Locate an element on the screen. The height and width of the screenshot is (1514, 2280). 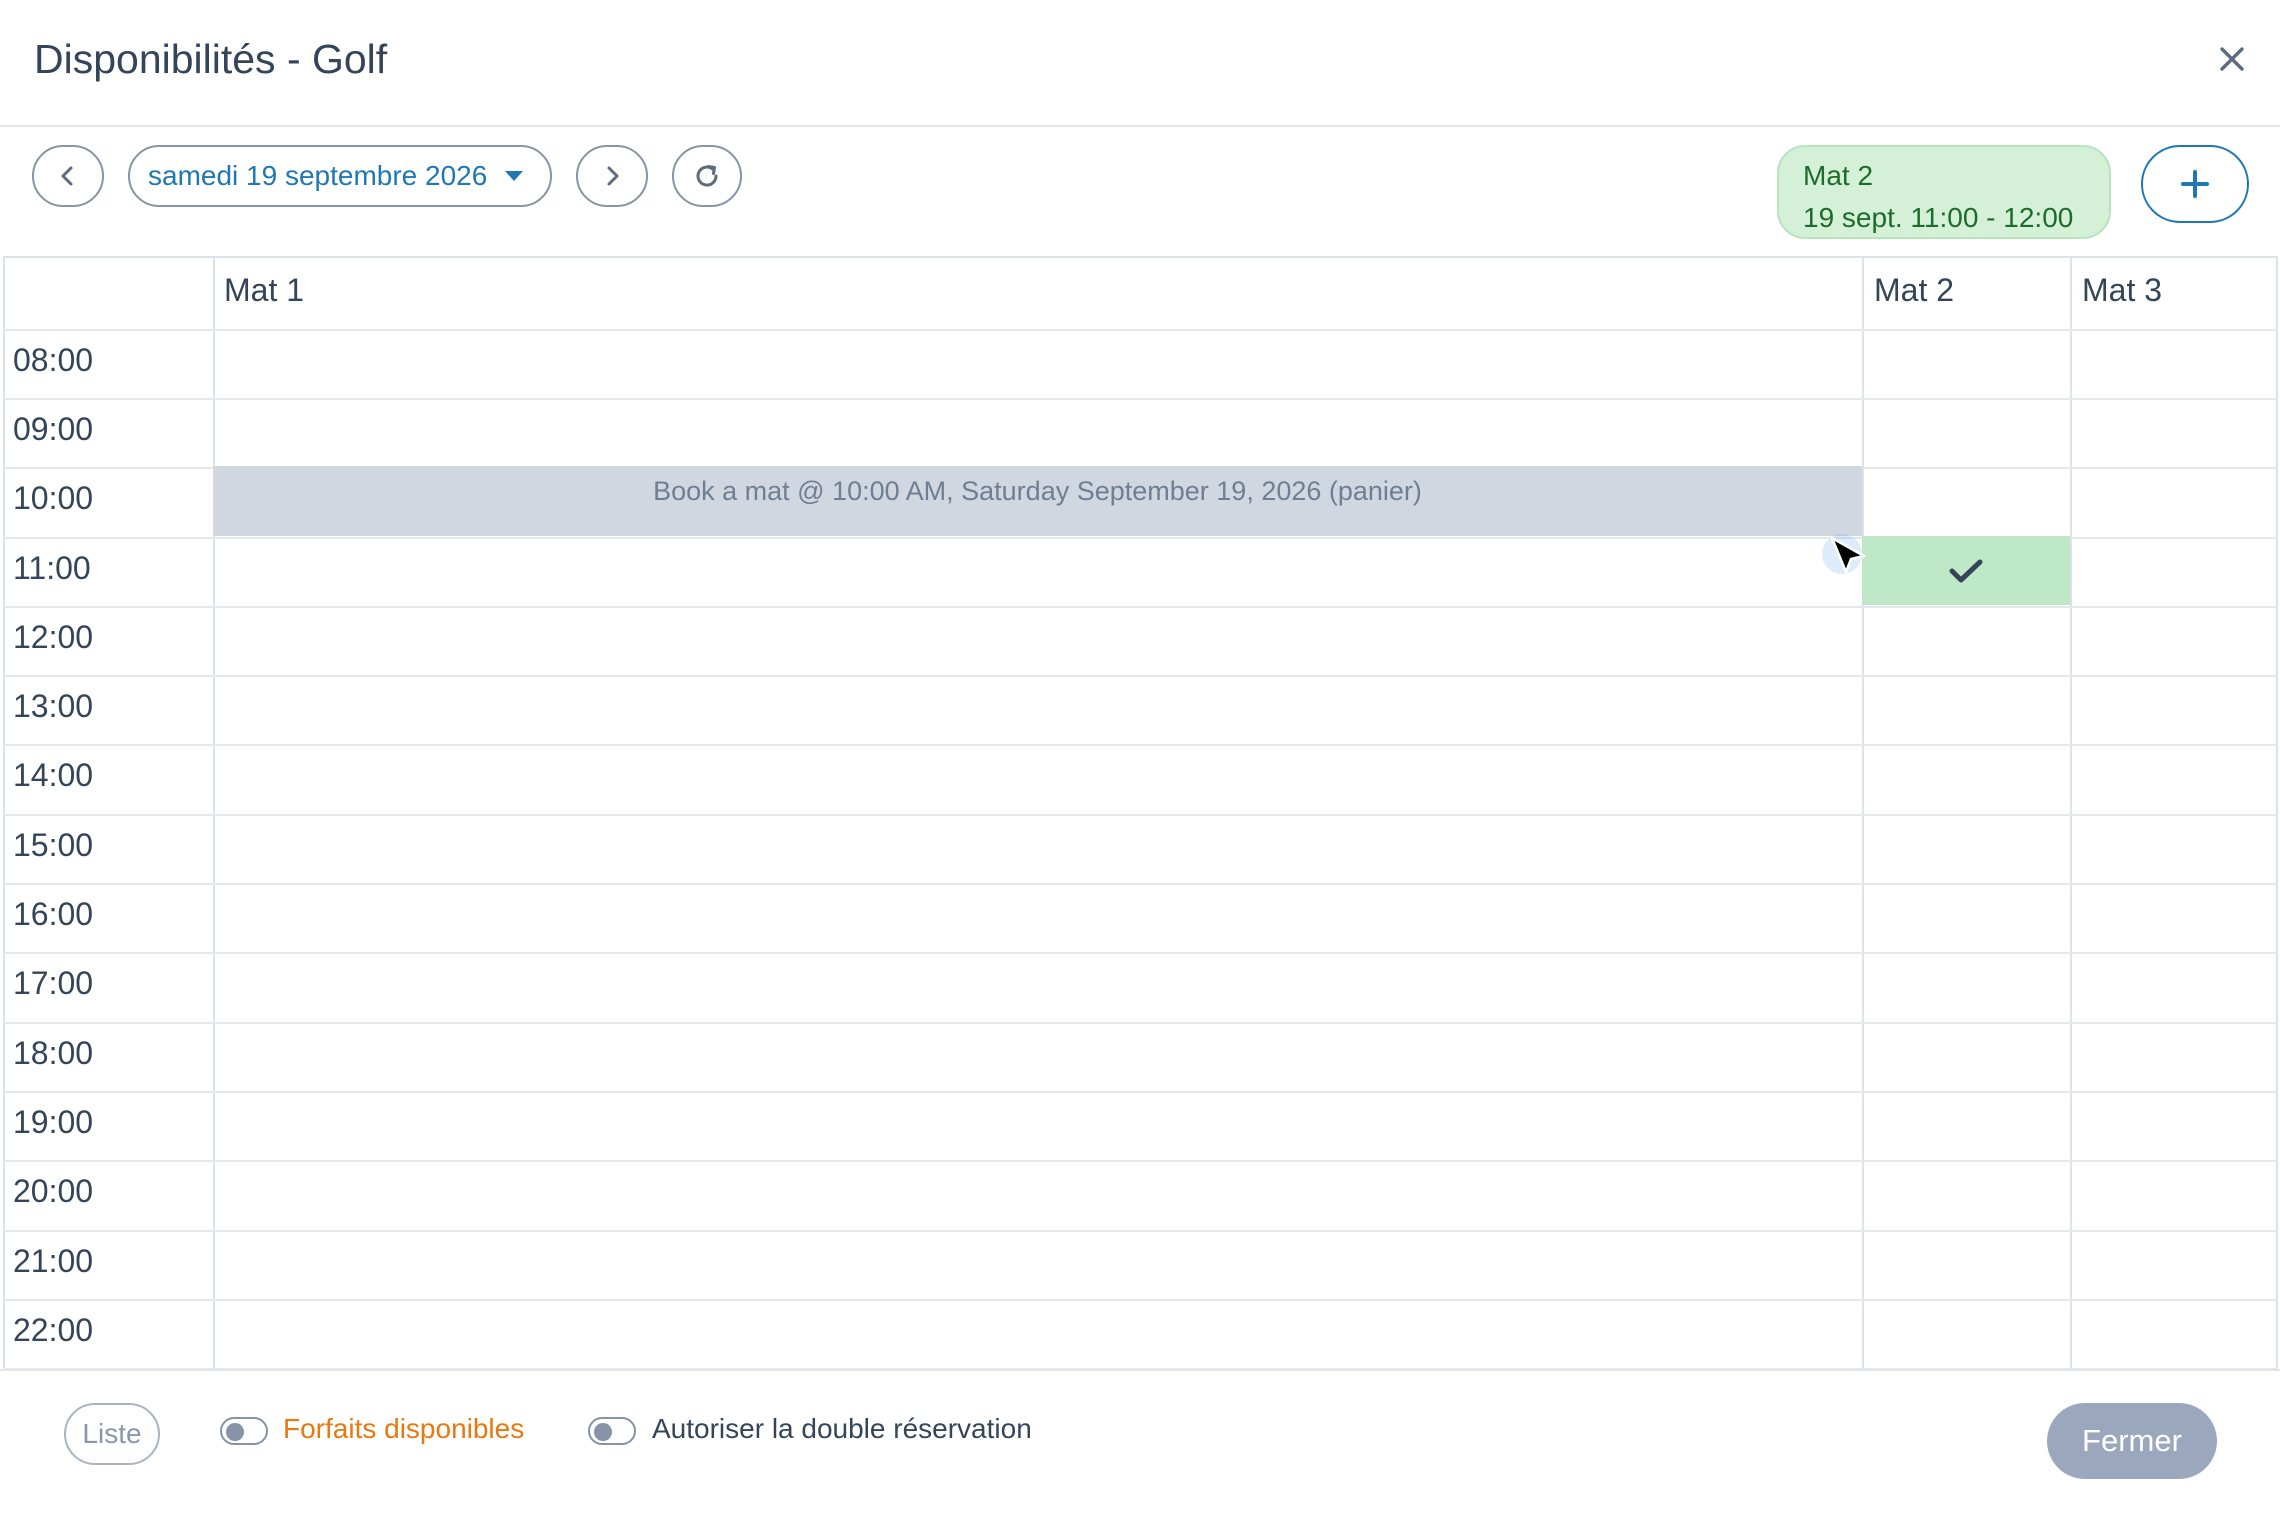
time-label: 20:00 is located at coordinates (53, 1191).